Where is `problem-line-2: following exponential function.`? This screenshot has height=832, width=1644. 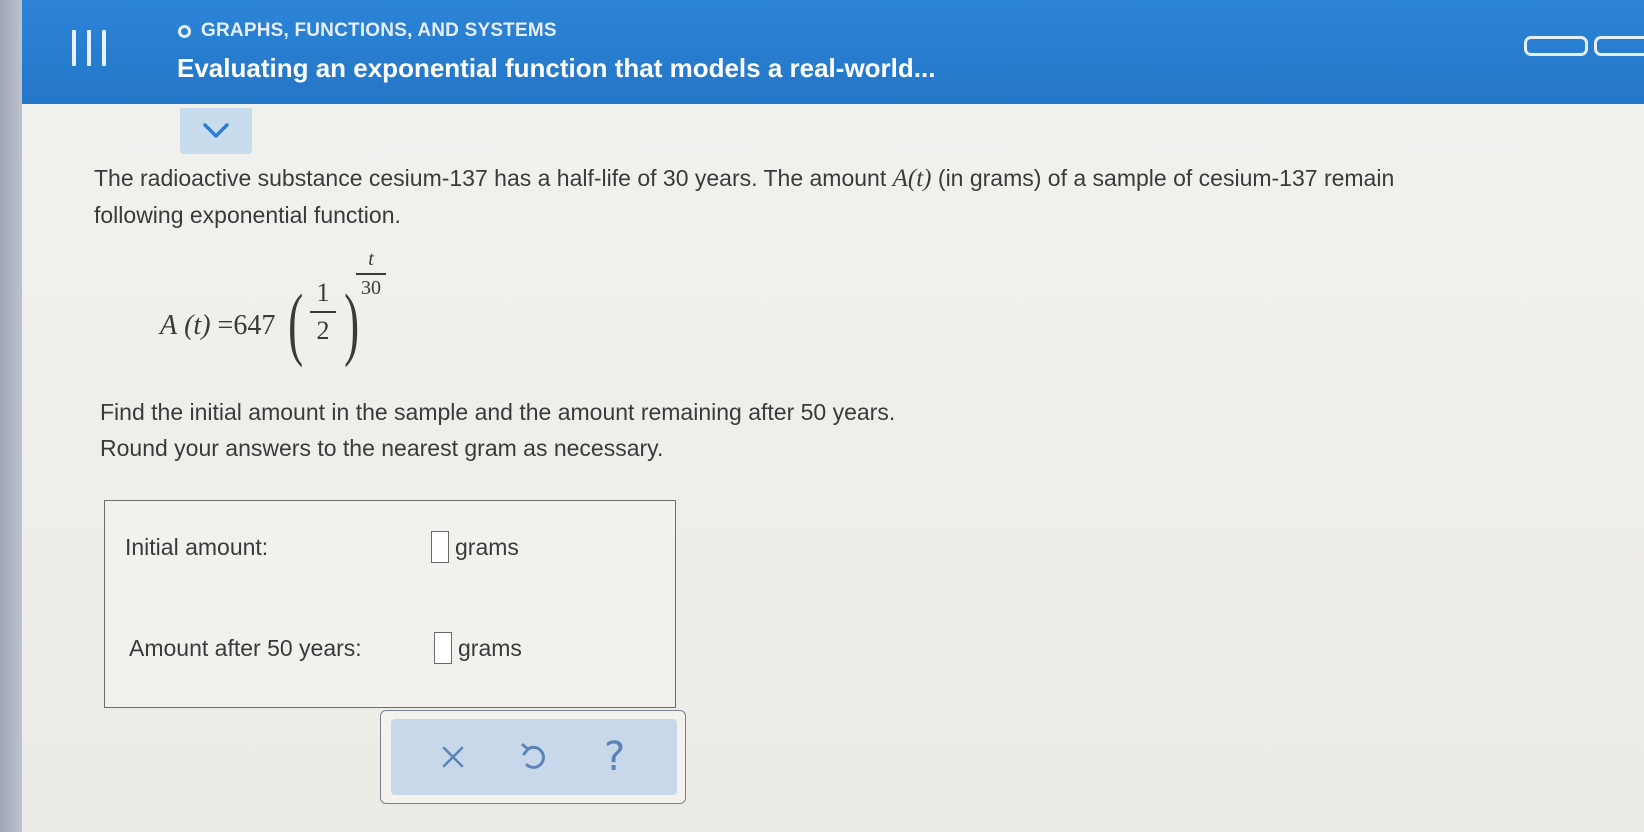 problem-line-2: following exponential function. is located at coordinates (247, 215).